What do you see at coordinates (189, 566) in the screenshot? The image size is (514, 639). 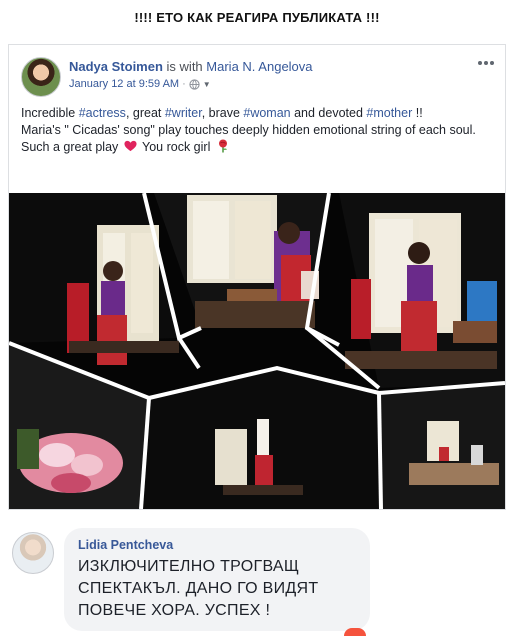 I see `comment-line-1: ИЗКЛЮЧИТЕЛНО ТРОГВАЩ` at bounding box center [189, 566].